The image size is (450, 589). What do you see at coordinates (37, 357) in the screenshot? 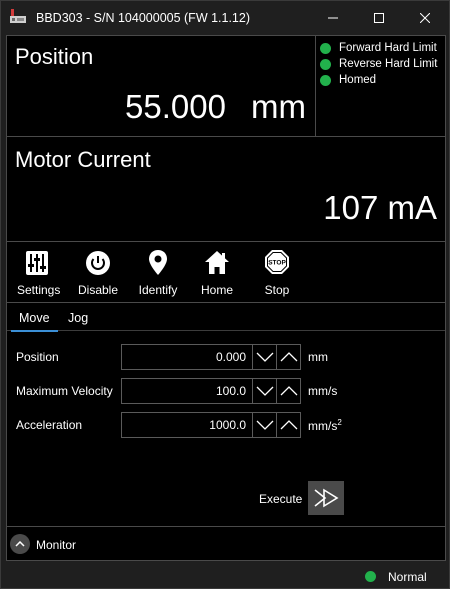
I see `move-position-label: Position` at bounding box center [37, 357].